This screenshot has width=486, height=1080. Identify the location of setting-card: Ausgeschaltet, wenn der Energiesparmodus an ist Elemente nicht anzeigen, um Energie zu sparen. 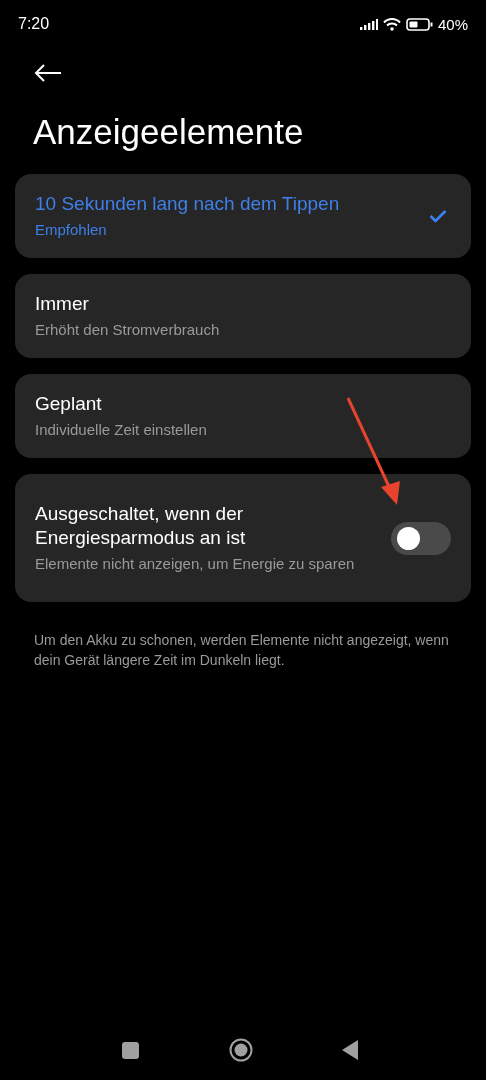
(243, 538).